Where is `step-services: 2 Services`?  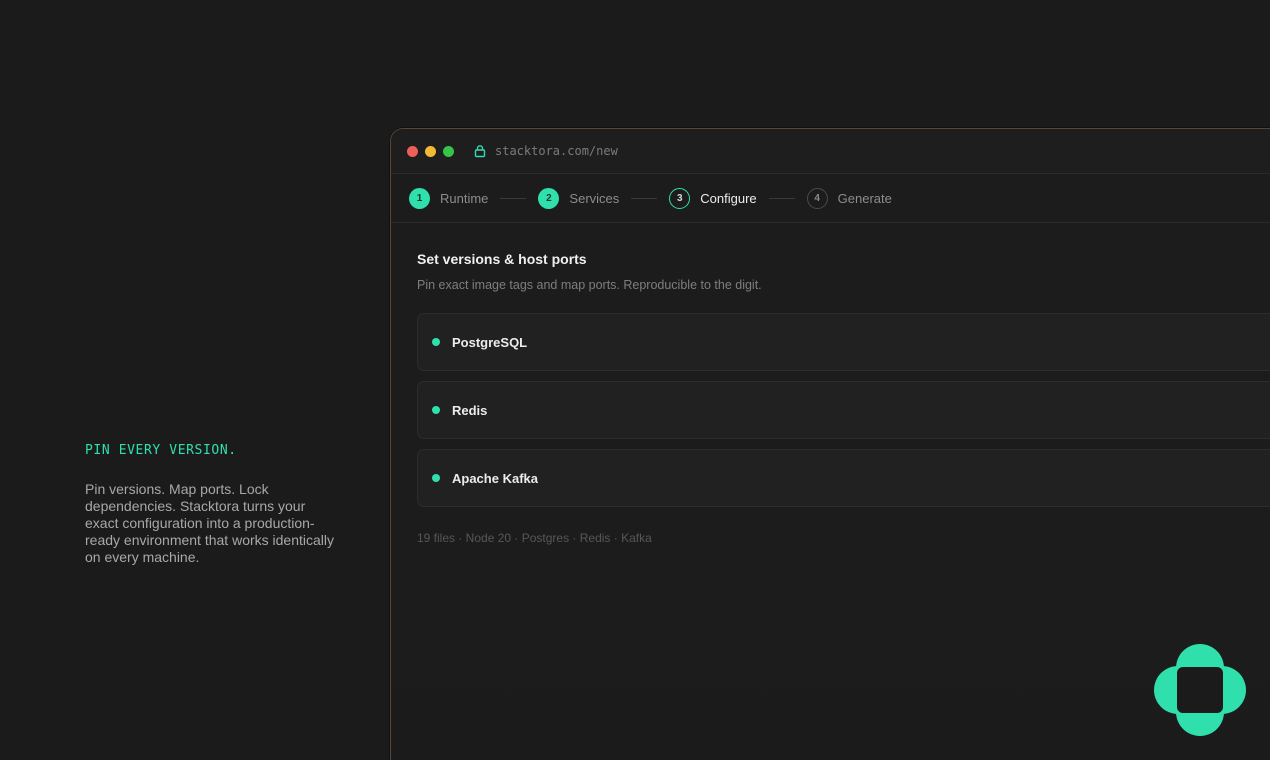
step-services: 2 Services is located at coordinates (579, 198).